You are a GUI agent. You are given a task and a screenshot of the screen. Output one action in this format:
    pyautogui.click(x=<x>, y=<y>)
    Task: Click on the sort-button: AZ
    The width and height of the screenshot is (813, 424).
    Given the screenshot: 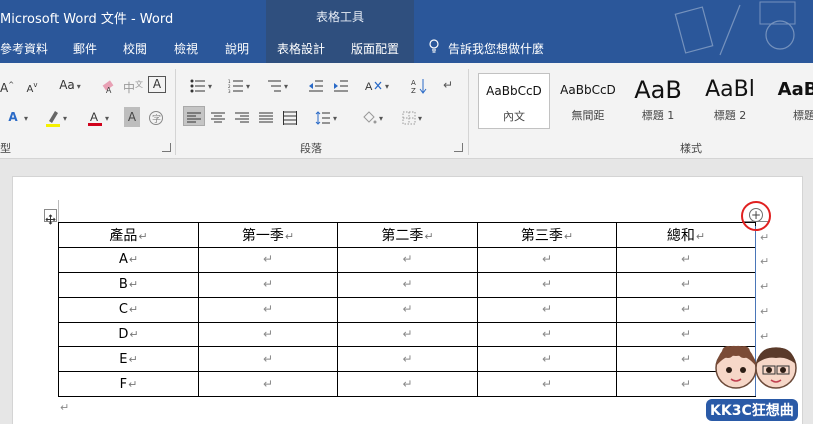 What is the action you would take?
    pyautogui.click(x=419, y=85)
    